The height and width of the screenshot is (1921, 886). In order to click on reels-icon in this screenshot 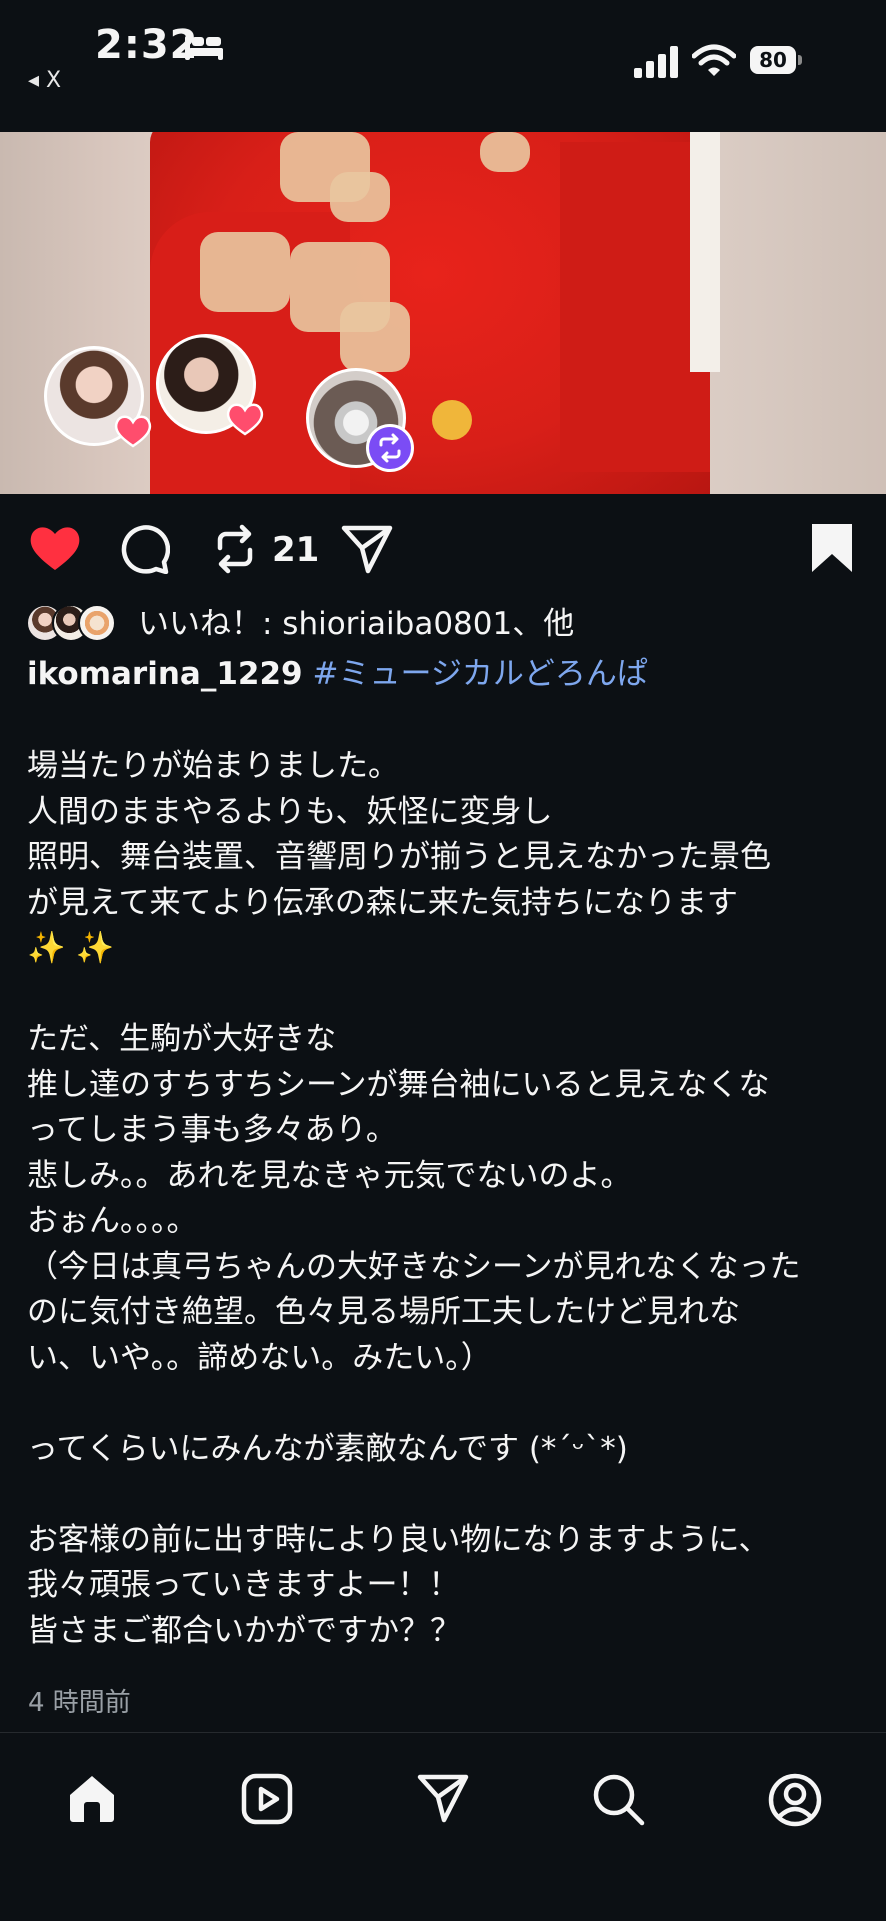, I will do `click(267, 1799)`.